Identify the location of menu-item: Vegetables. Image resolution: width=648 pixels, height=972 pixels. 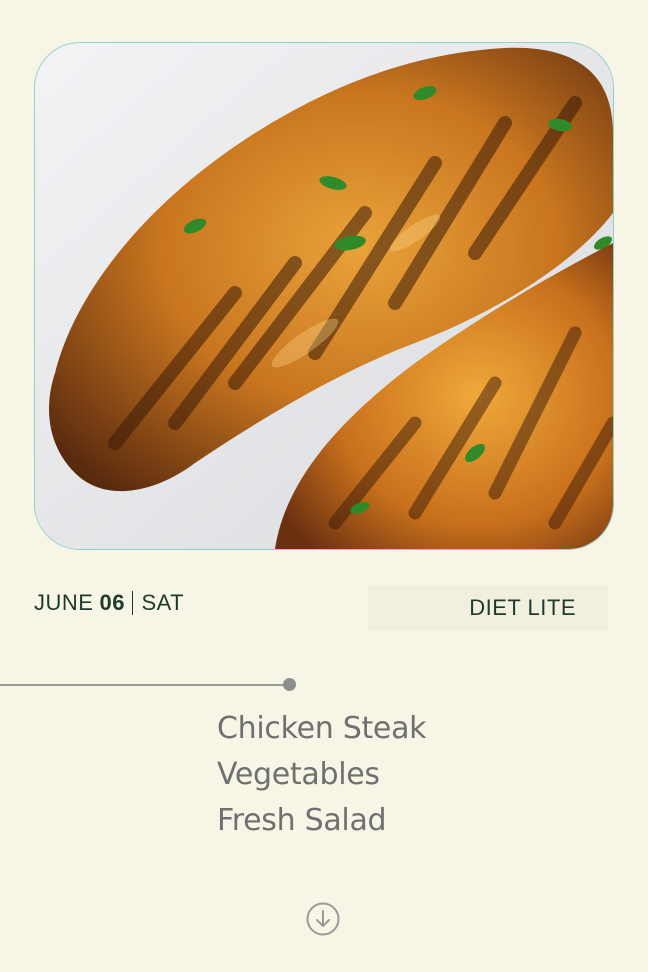
(298, 774).